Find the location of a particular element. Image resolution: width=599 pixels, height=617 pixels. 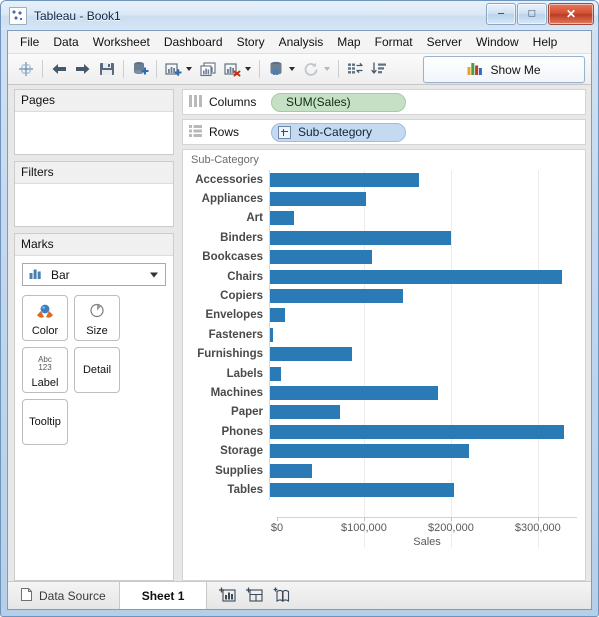

menu-dashboard: Dashboard is located at coordinates (193, 42).